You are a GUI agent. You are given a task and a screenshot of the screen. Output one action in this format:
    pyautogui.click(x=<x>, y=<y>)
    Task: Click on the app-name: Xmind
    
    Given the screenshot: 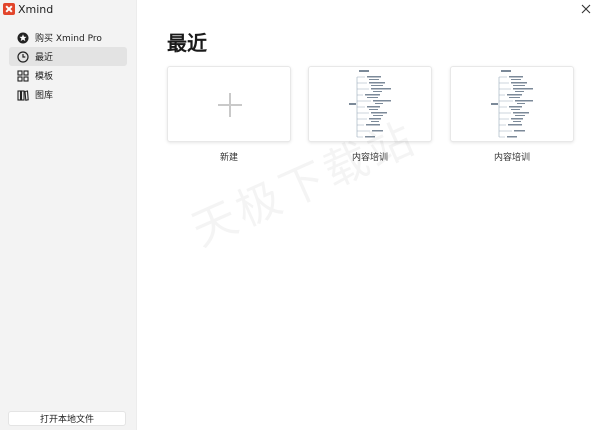 What is the action you would take?
    pyautogui.click(x=36, y=9)
    